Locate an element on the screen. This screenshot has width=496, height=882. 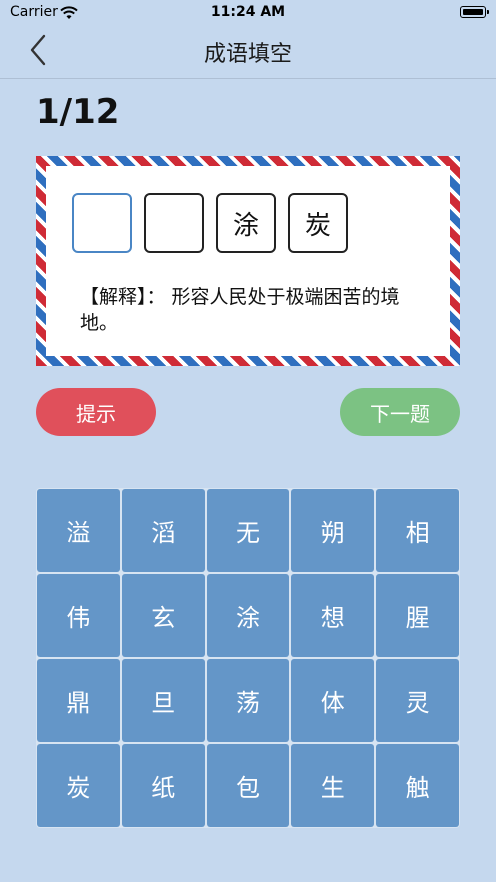
character-tile: 想 is located at coordinates (333, 615).